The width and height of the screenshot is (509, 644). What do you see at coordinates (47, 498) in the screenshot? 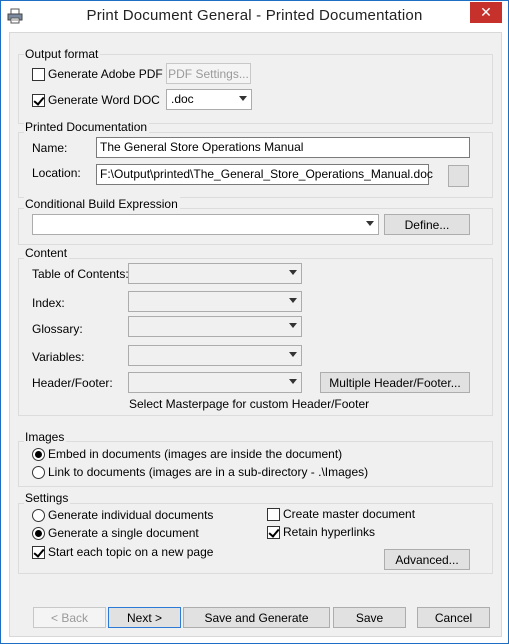
I see `settings-label: Settings` at bounding box center [47, 498].